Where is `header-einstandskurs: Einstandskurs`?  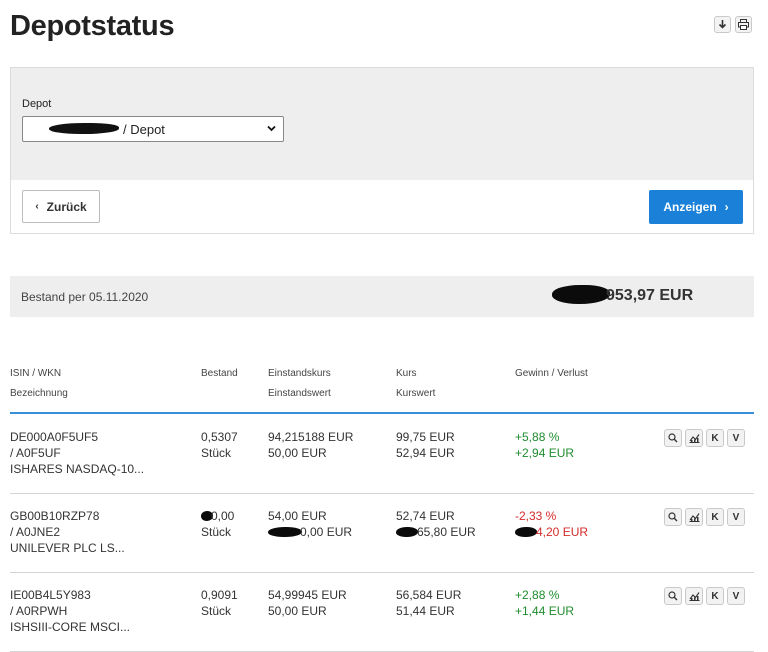
header-einstandskurs: Einstandskurs is located at coordinates (299, 373).